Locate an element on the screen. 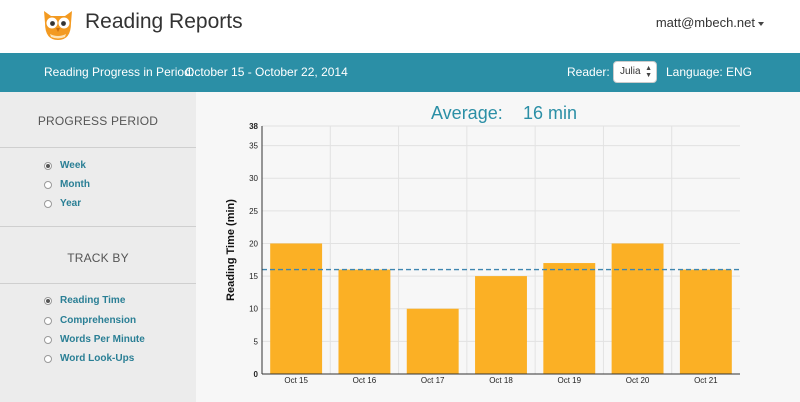 The width and height of the screenshot is (800, 402). average-label: Average: is located at coordinates (467, 113).